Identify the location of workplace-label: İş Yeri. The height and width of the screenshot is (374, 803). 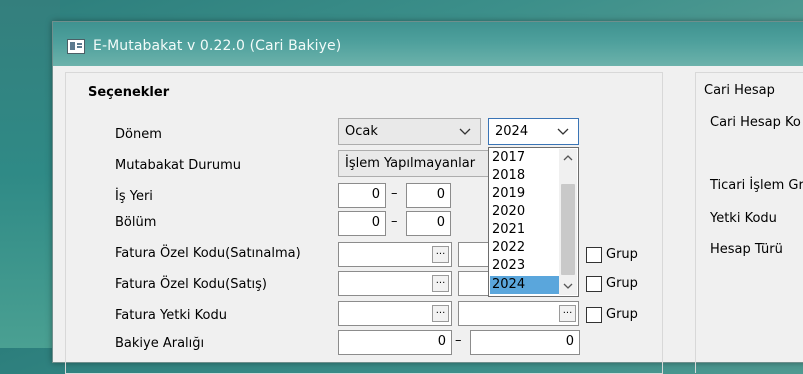
(134, 196).